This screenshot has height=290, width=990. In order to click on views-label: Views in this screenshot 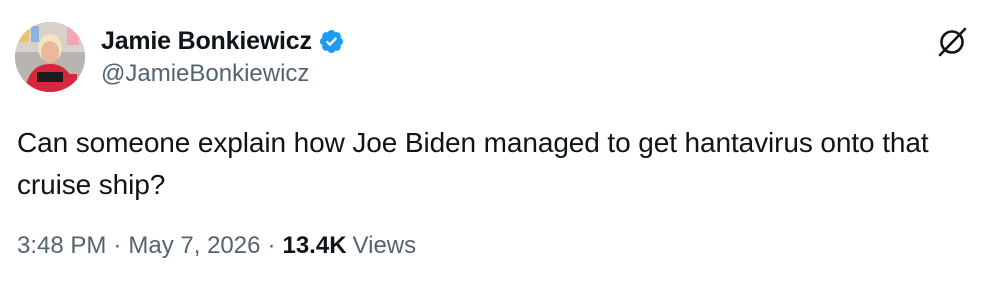, I will do `click(384, 245)`.